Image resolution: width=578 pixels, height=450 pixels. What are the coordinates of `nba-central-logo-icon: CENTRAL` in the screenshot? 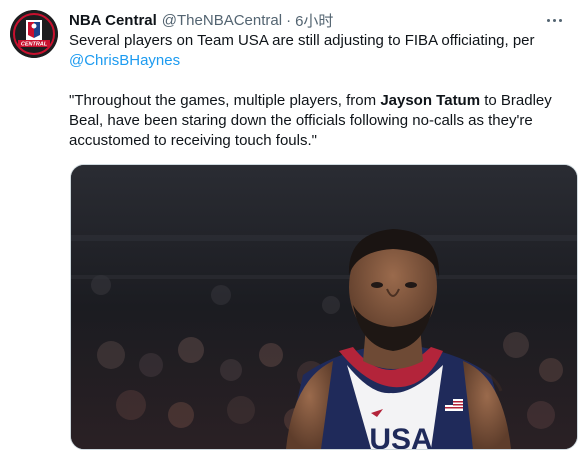 It's located at (34, 34).